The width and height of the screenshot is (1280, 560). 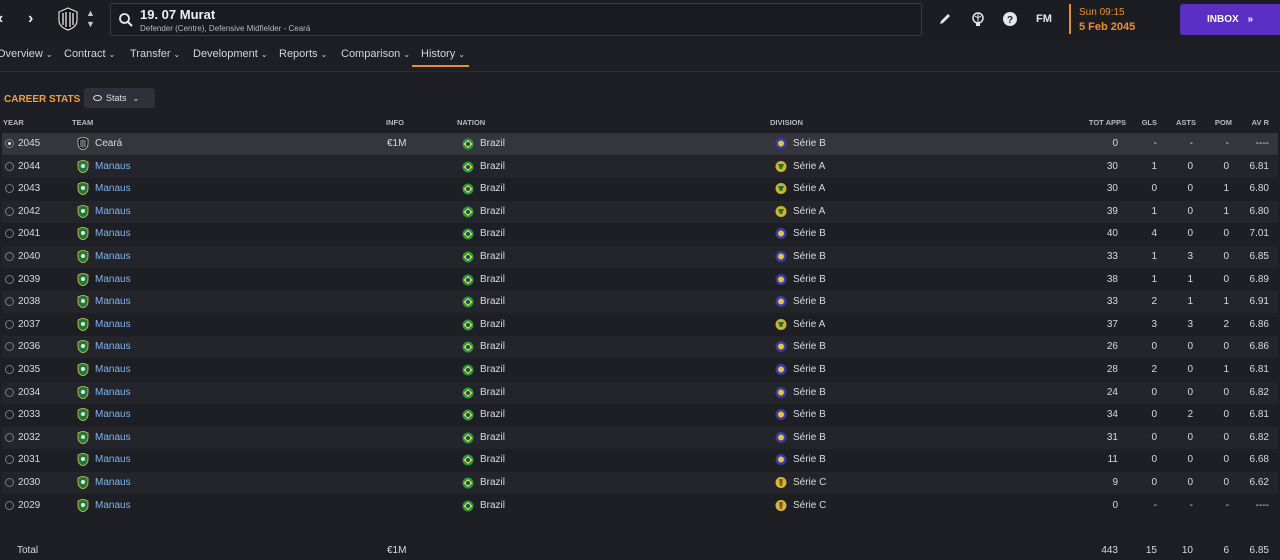 What do you see at coordinates (640, 483) in the screenshot?
I see `table-row: 2030 Manaus Brazil Série C 9 0 0 0 6.62` at bounding box center [640, 483].